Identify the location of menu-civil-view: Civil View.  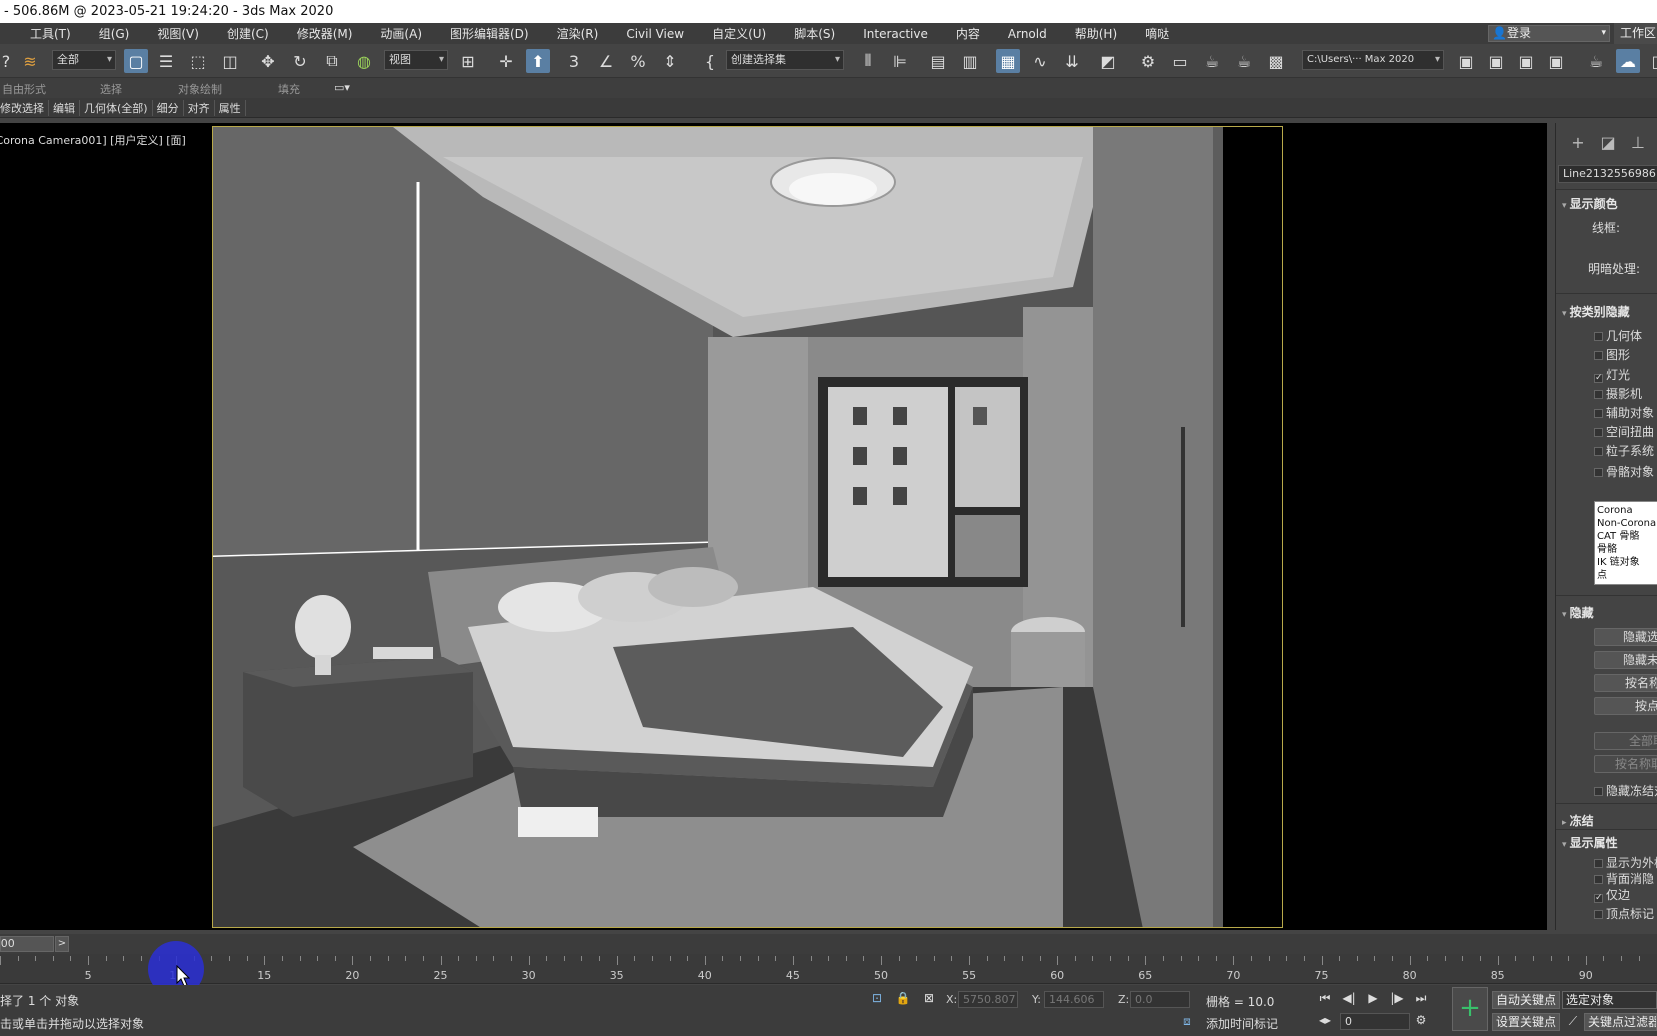
(655, 34).